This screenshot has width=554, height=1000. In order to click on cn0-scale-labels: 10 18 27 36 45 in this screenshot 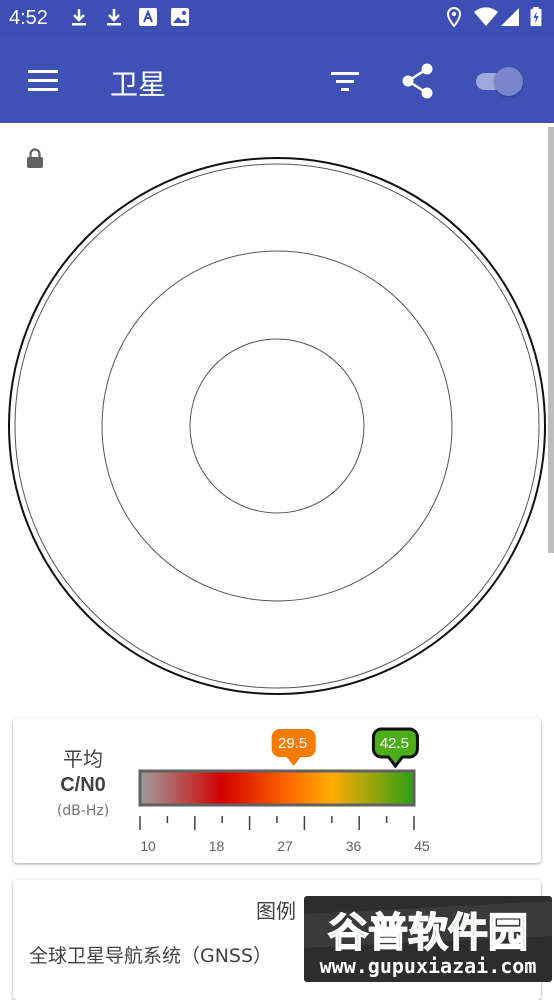, I will do `click(285, 846)`.